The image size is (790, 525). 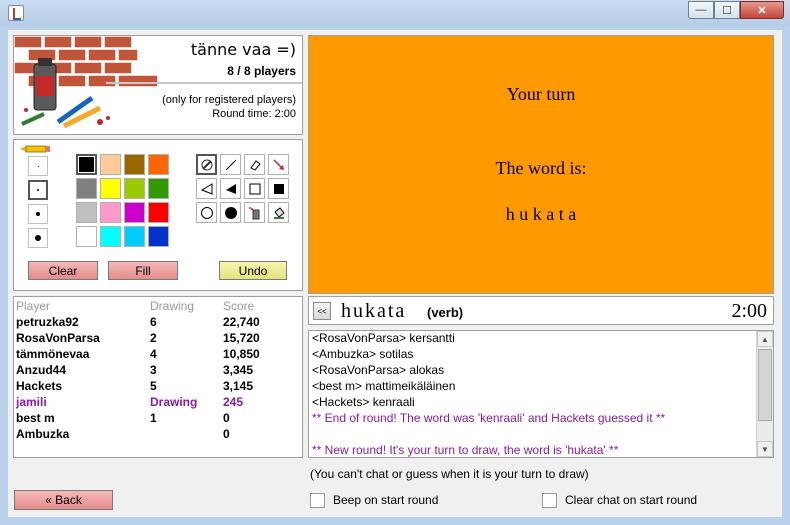 What do you see at coordinates (158, 403) in the screenshot?
I see `score-row: jamili Drawing 245` at bounding box center [158, 403].